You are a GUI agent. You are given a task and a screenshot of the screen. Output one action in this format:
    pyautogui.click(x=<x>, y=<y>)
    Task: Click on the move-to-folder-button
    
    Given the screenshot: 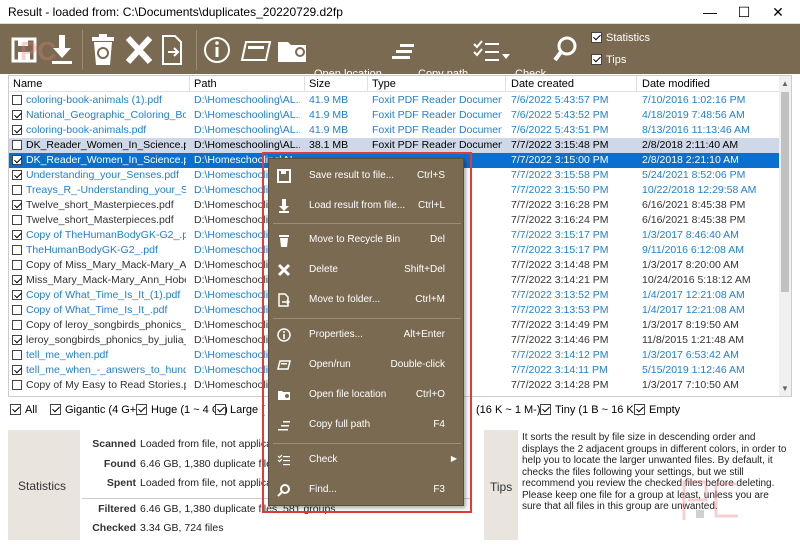 What is the action you would take?
    pyautogui.click(x=173, y=50)
    